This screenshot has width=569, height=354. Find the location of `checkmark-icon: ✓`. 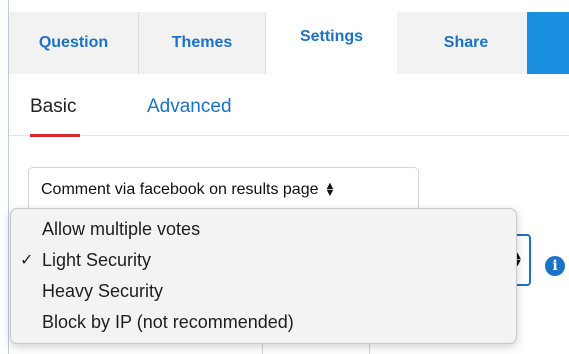

checkmark-icon: ✓ is located at coordinates (27, 260).